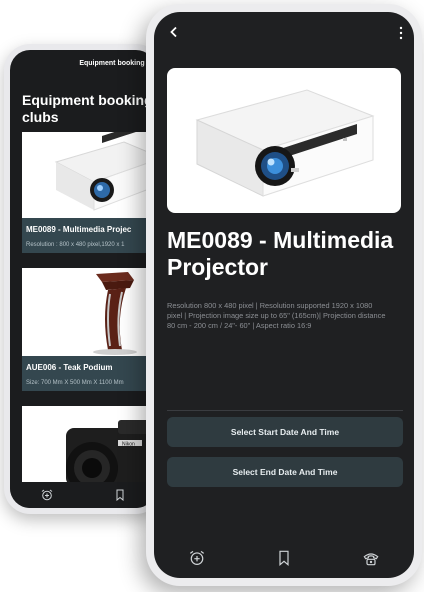 The image size is (424, 592). What do you see at coordinates (285, 432) in the screenshot?
I see `select-start-datetime-button: Select Start Date And Time` at bounding box center [285, 432].